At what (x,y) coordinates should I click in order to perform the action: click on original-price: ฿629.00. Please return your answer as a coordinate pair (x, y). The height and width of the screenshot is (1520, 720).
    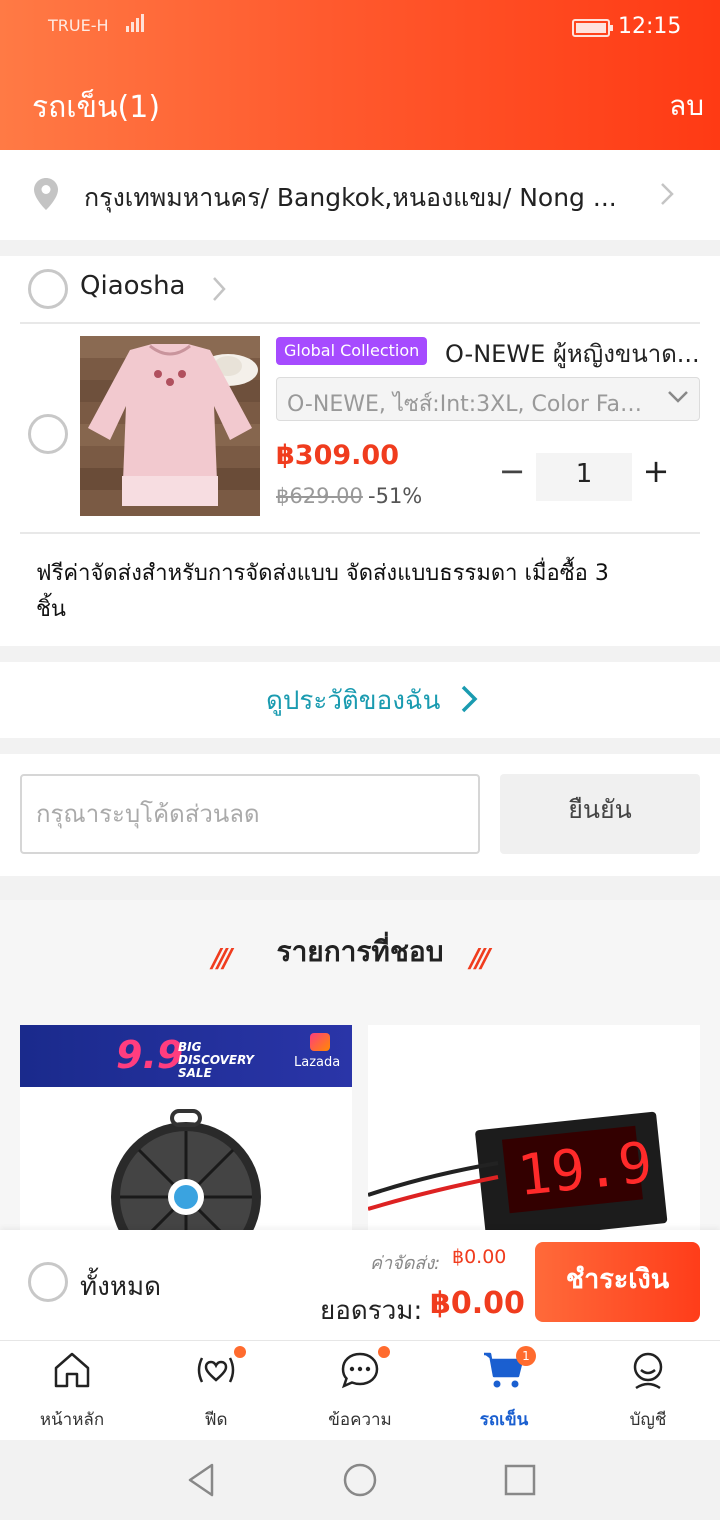
    Looking at the image, I should click on (319, 496).